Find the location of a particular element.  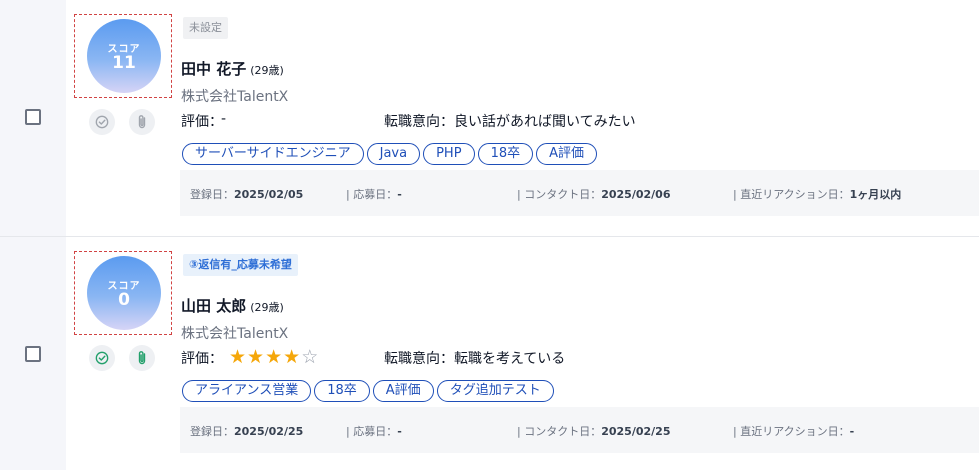

tag: Java is located at coordinates (393, 154).